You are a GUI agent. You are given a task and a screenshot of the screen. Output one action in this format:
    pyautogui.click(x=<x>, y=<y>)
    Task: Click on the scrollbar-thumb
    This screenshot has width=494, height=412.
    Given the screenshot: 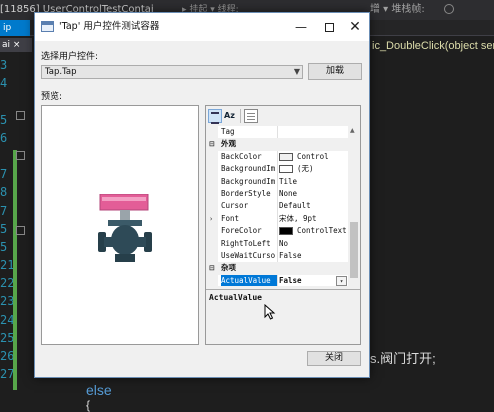 What is the action you would take?
    pyautogui.click(x=354, y=250)
    